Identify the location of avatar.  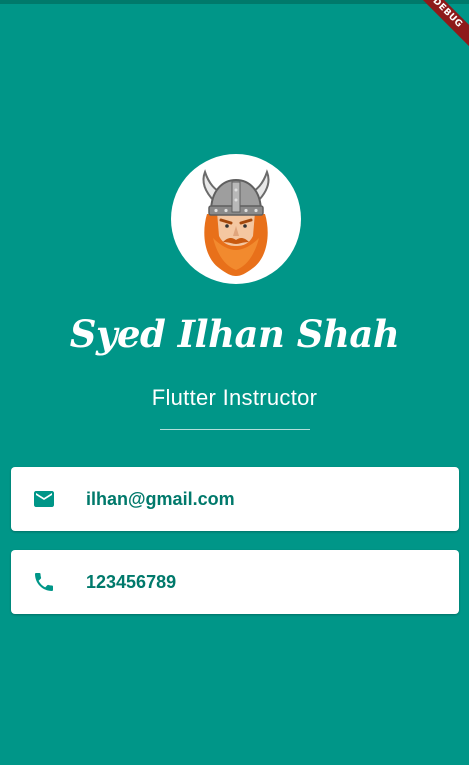
(236, 219).